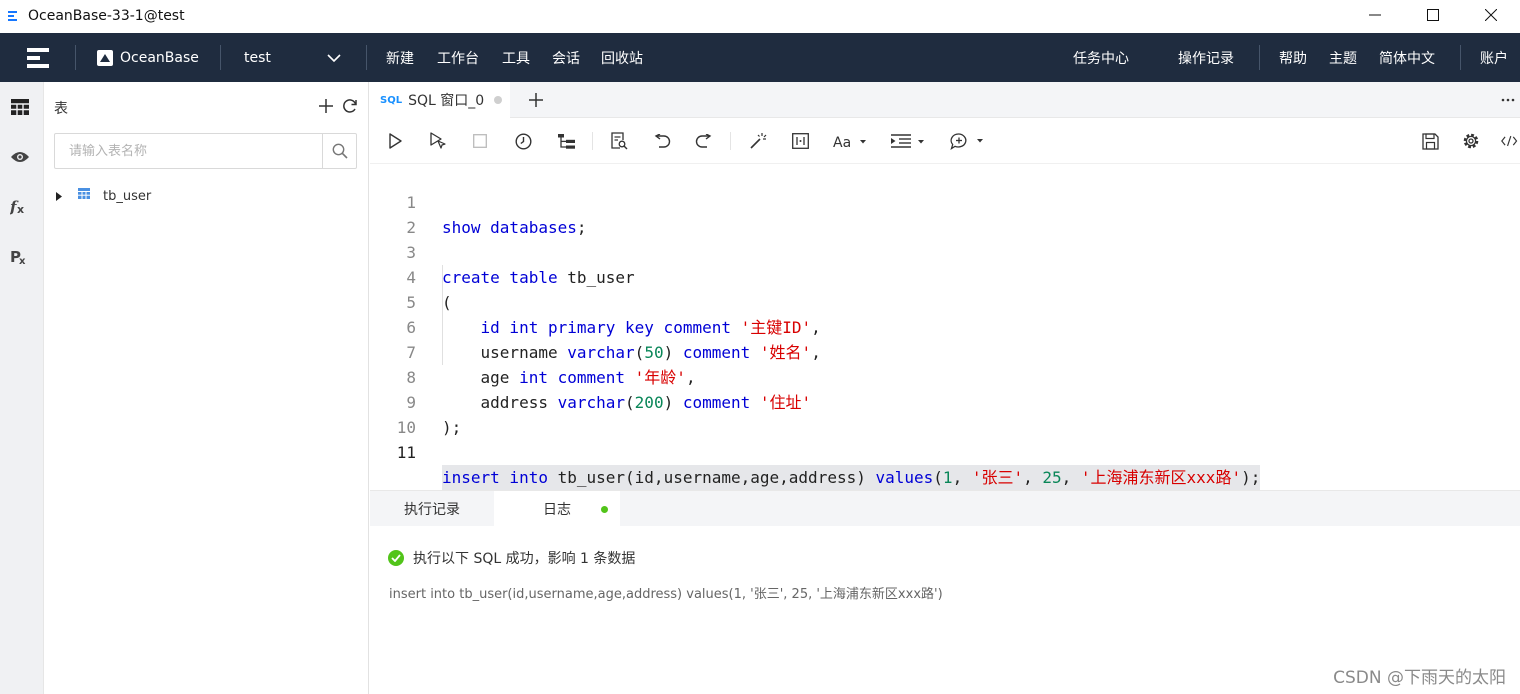 The width and height of the screenshot is (1520, 694). I want to click on tab-sql-window-0: SQL SQL 窗口_0, so click(440, 100).